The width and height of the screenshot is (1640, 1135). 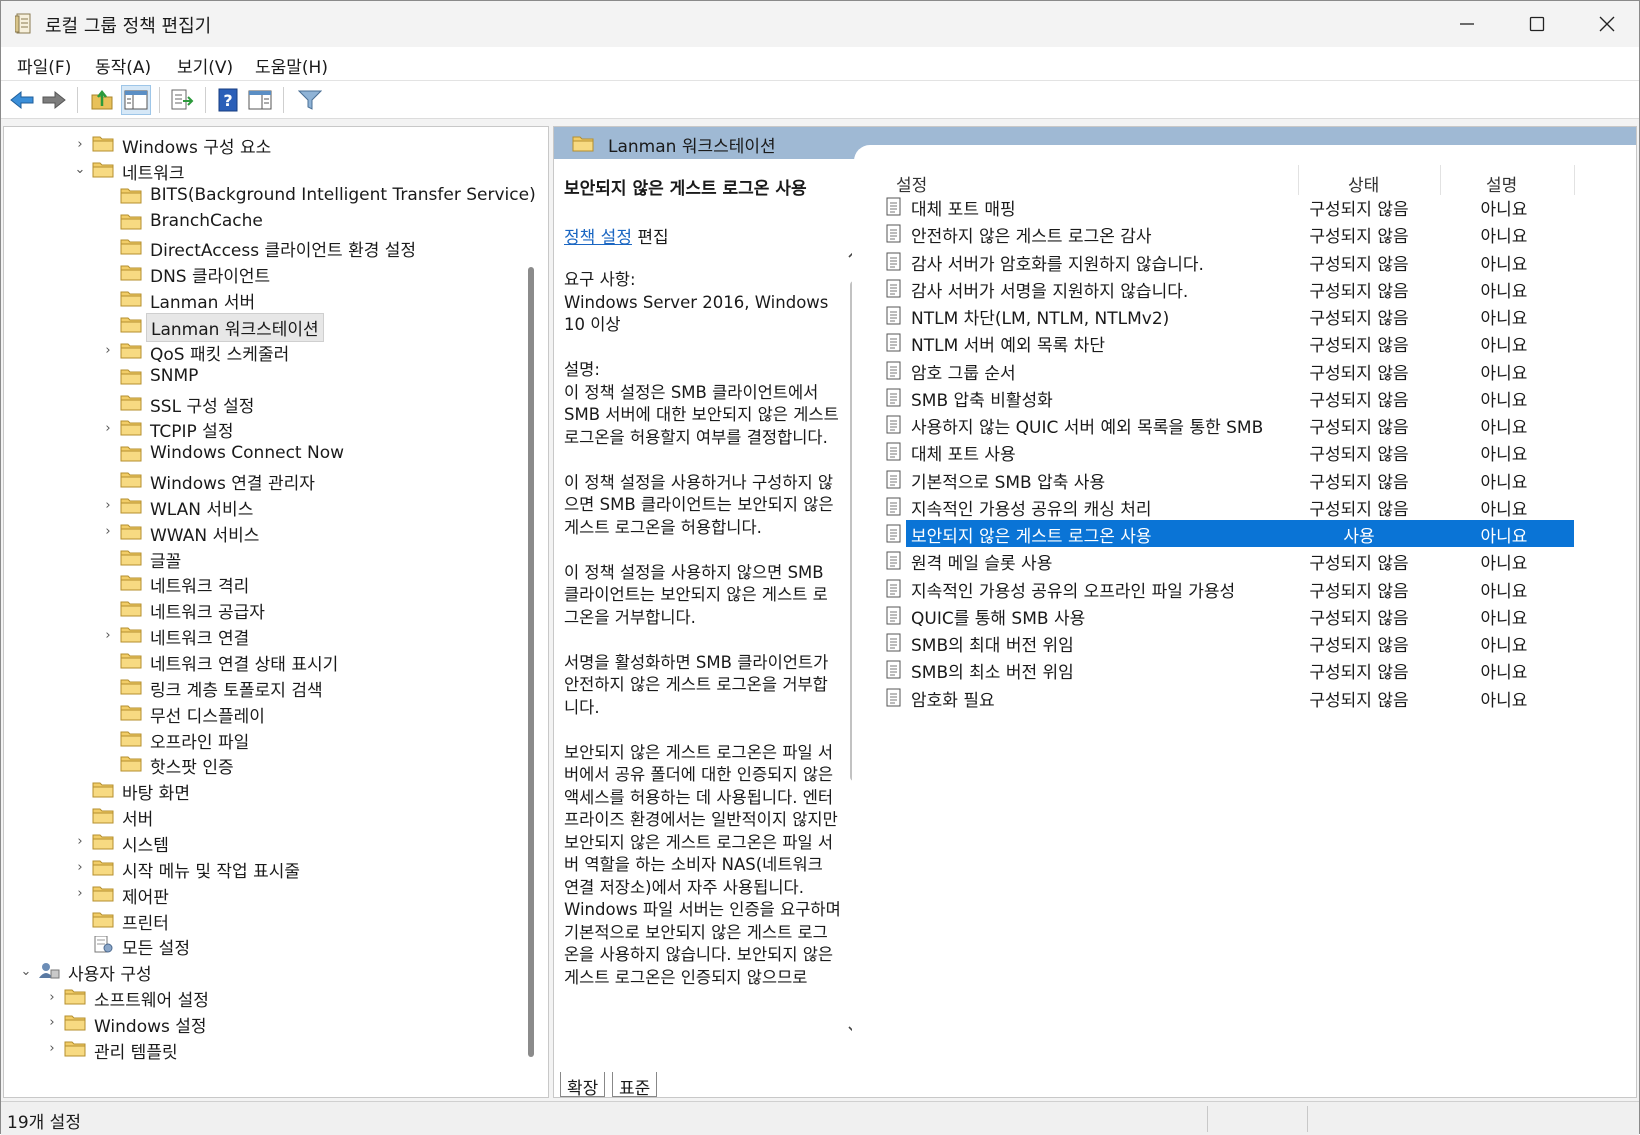 What do you see at coordinates (150, 1024) in the screenshot?
I see `tree-item-label: Windows 설정` at bounding box center [150, 1024].